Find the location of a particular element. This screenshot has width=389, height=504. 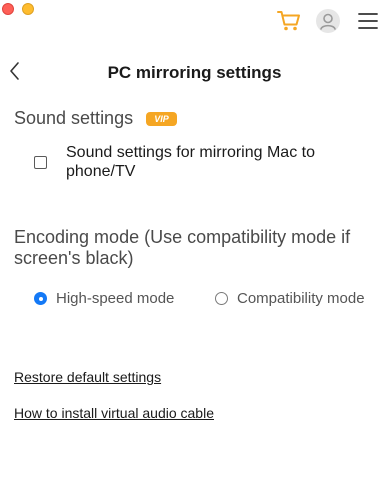

compatibility-mode-radio is located at coordinates (221, 298).